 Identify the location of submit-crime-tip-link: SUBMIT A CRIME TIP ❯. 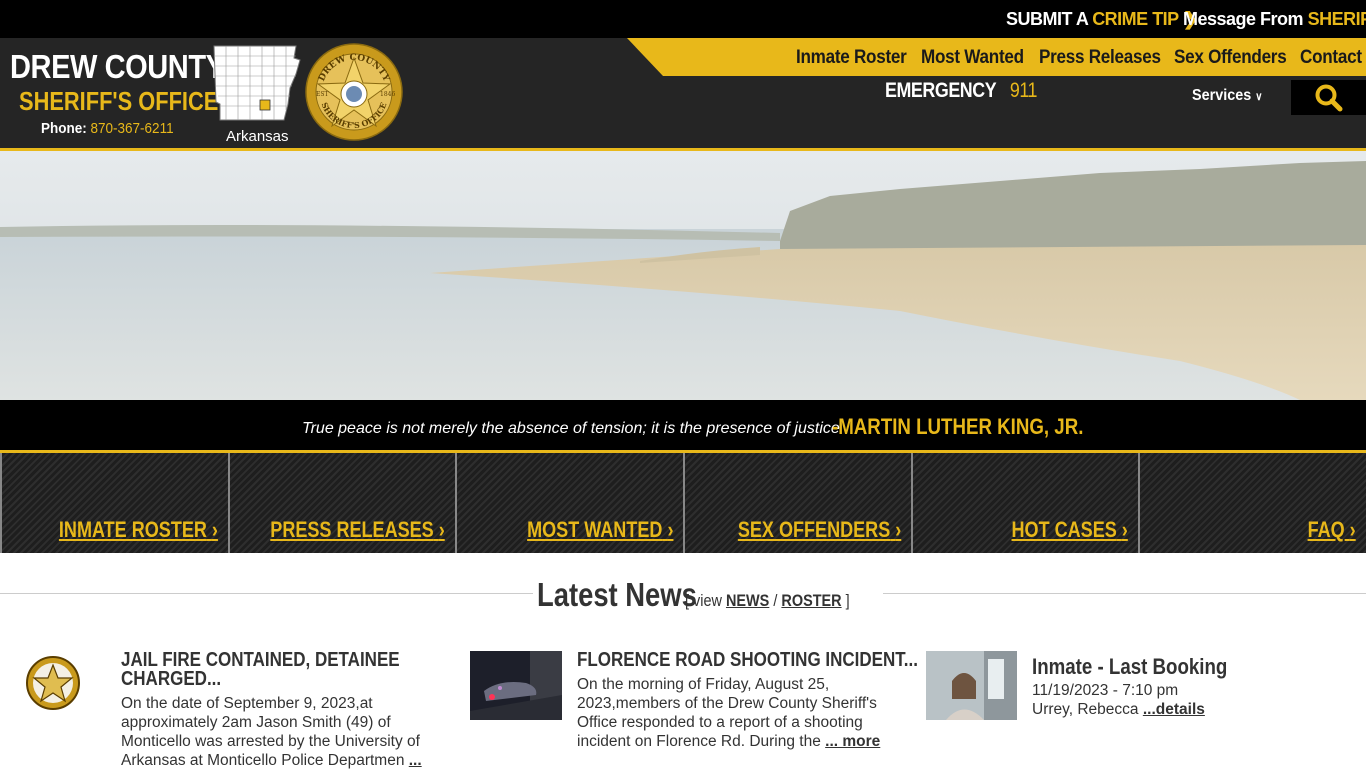
(1102, 19).